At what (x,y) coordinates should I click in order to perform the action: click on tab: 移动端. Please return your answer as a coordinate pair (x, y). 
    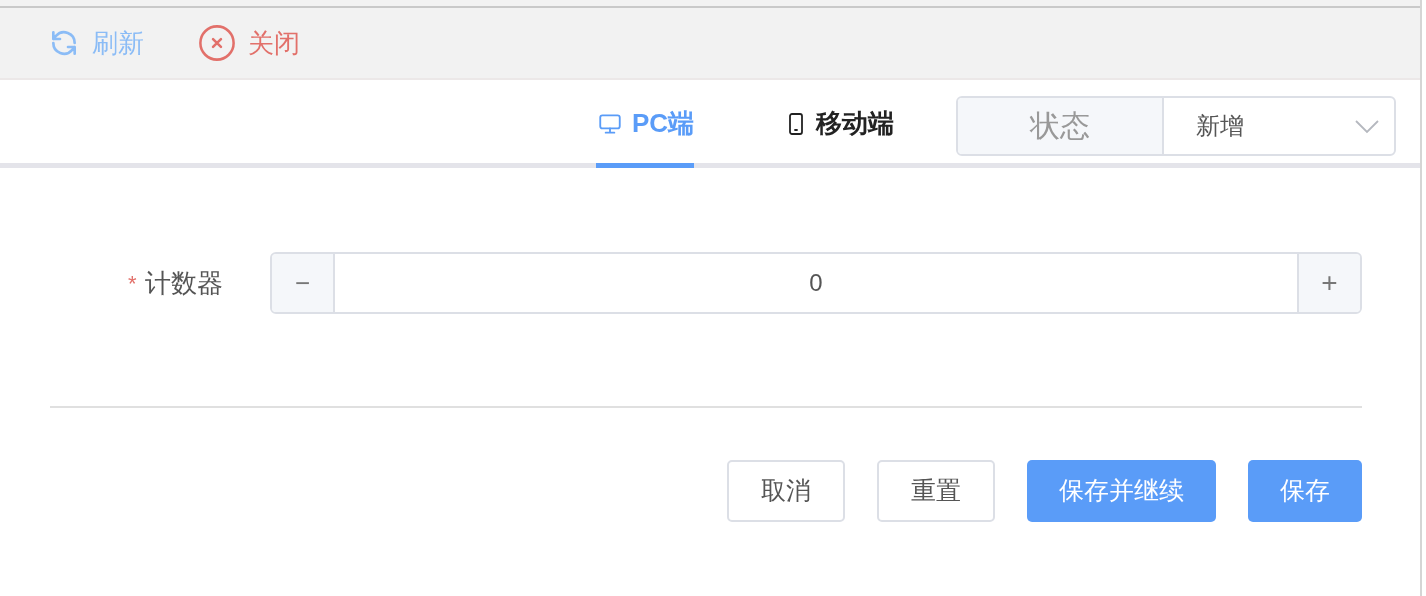
    Looking at the image, I should click on (839, 126).